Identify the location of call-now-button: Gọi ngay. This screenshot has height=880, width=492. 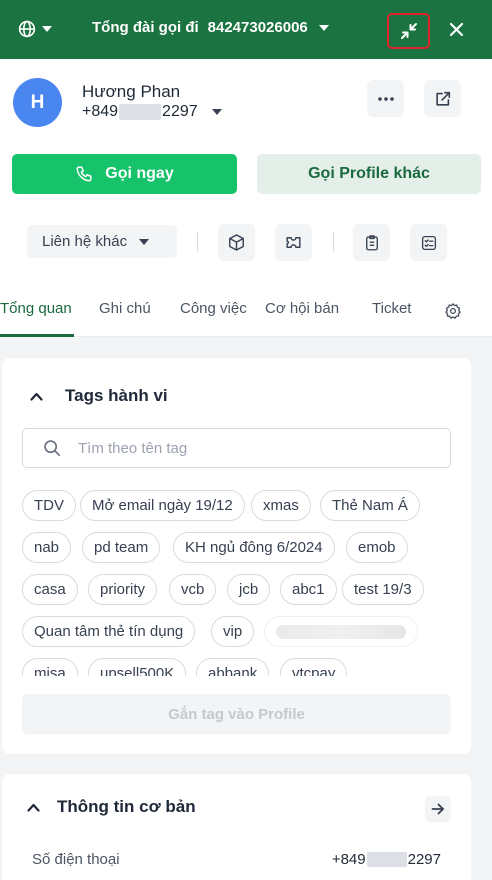
(124, 174).